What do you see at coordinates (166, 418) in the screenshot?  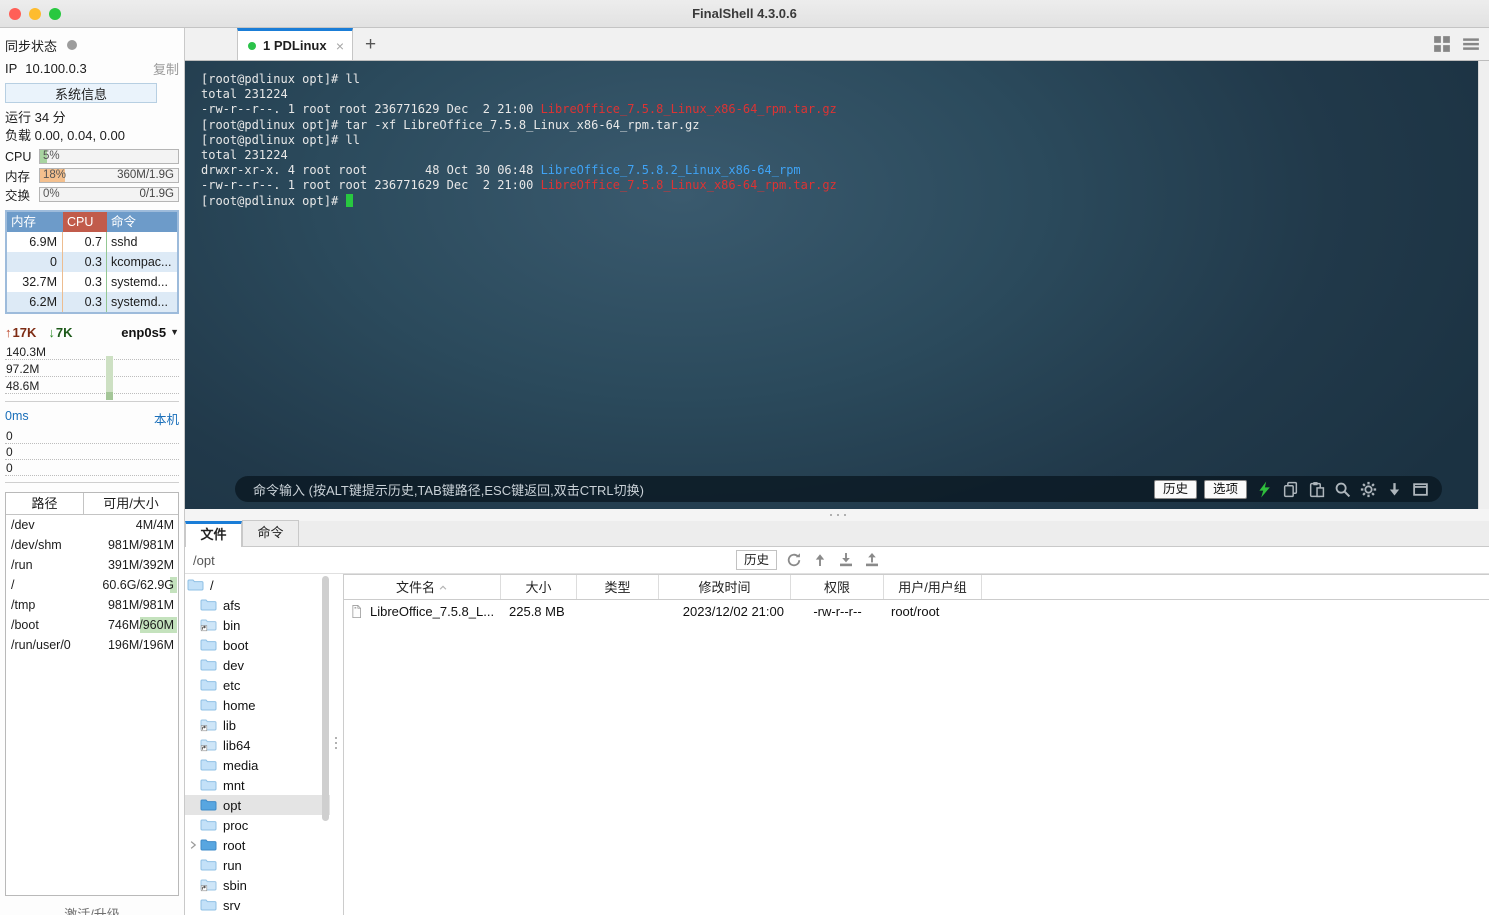 I see `ping-host: 本机` at bounding box center [166, 418].